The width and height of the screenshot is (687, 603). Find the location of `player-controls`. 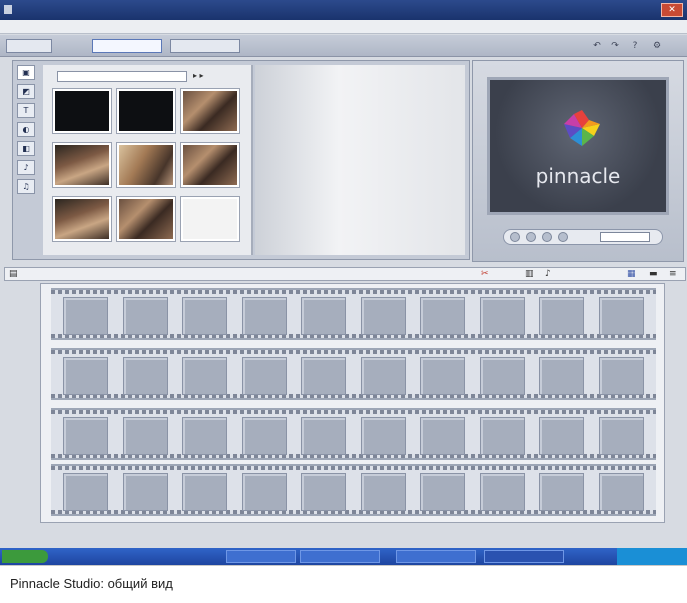

player-controls is located at coordinates (583, 237).